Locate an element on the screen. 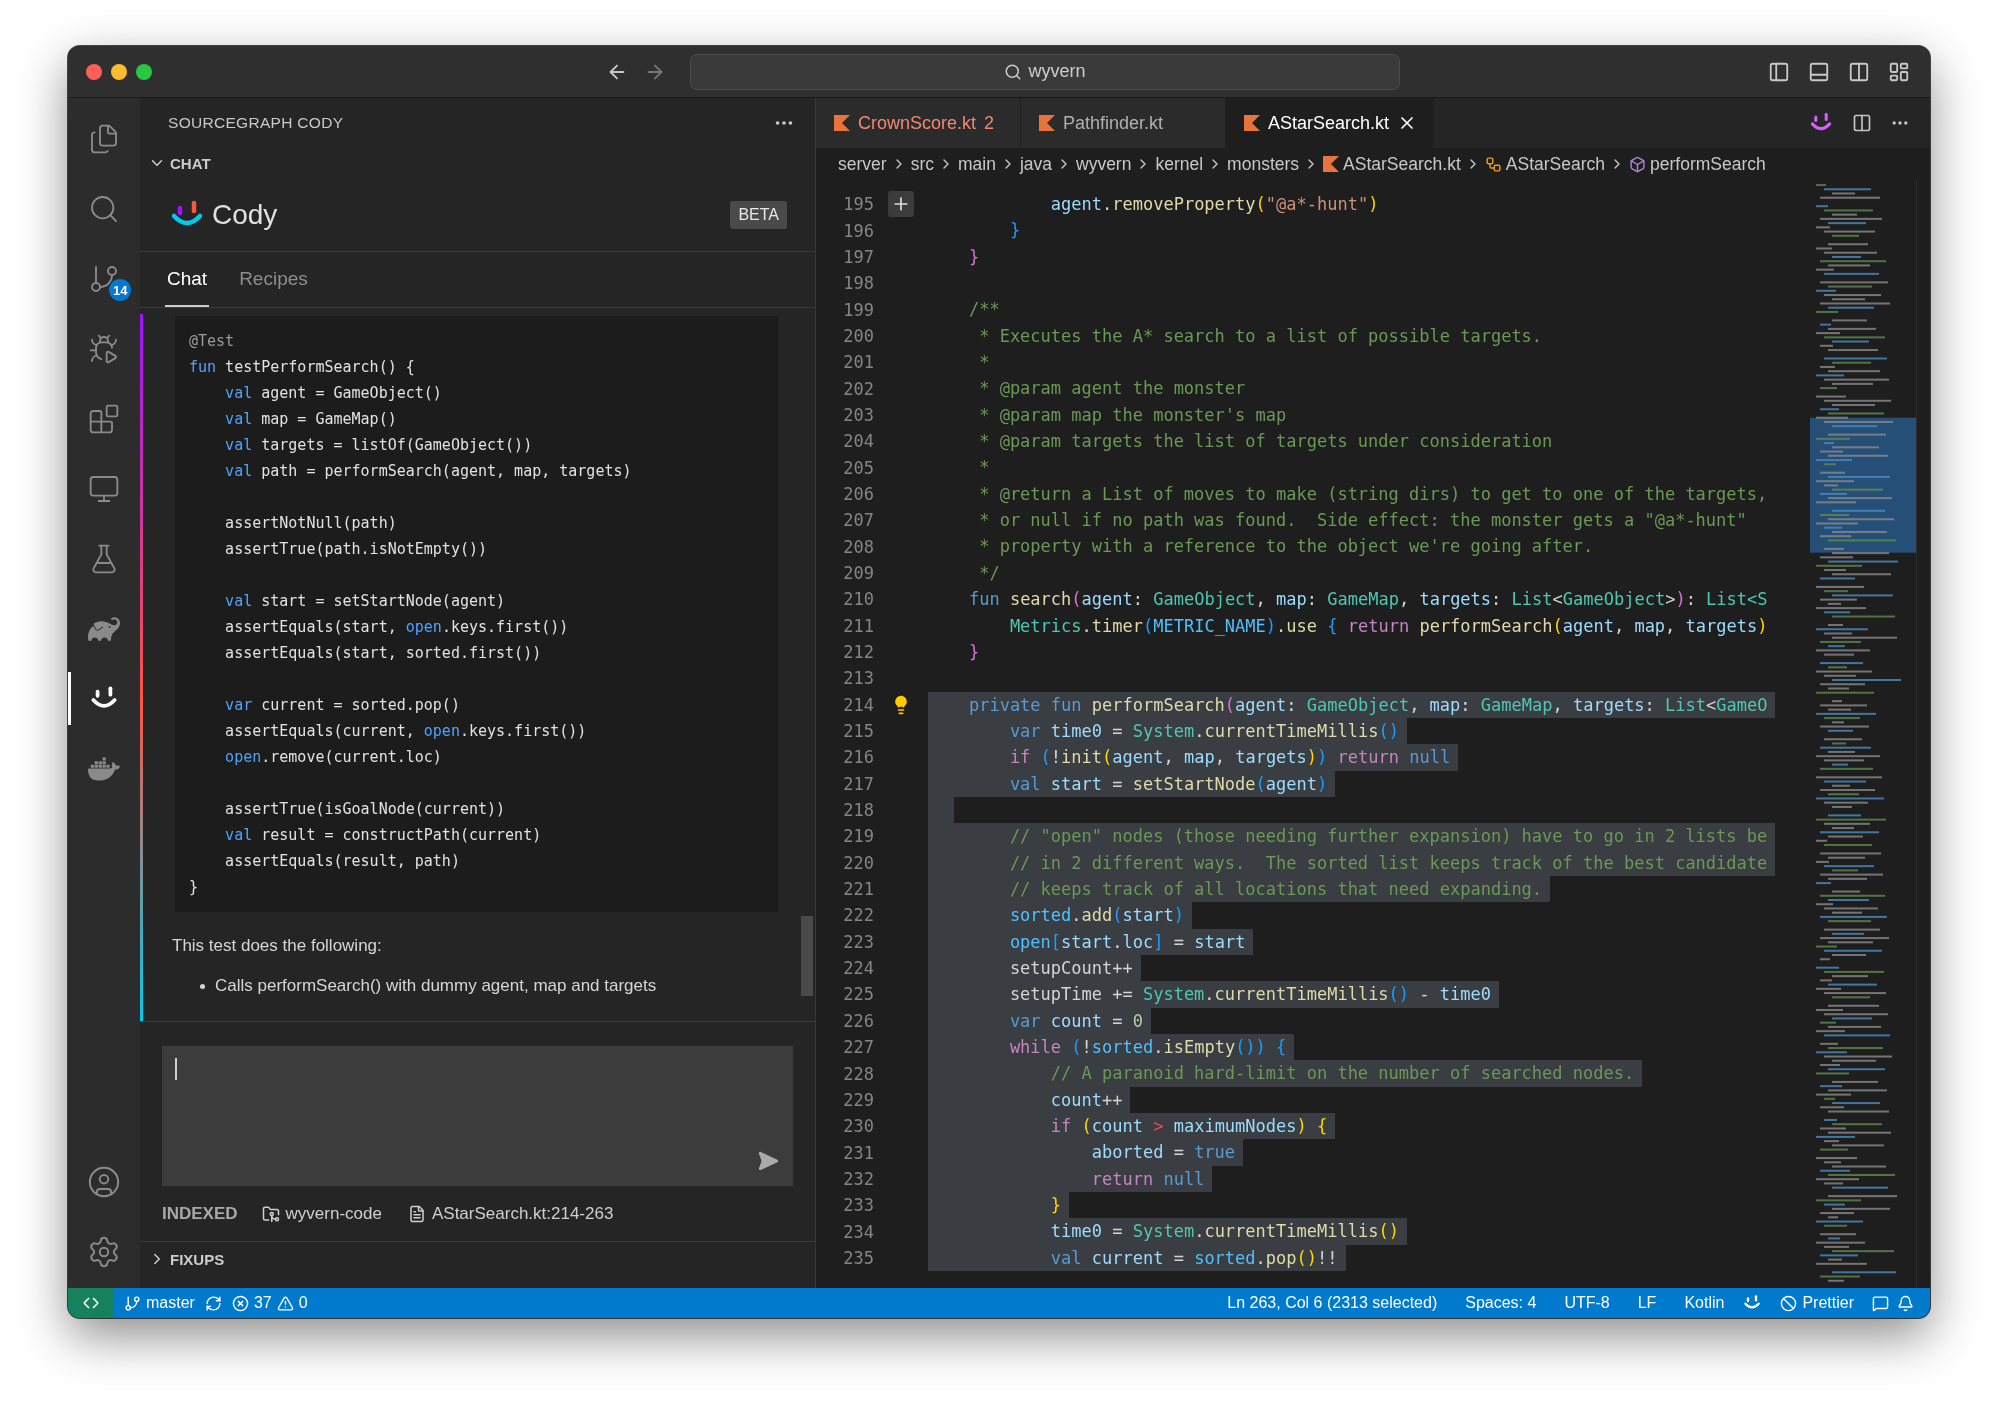 The image size is (1999, 1408). close-button is located at coordinates (94, 71).